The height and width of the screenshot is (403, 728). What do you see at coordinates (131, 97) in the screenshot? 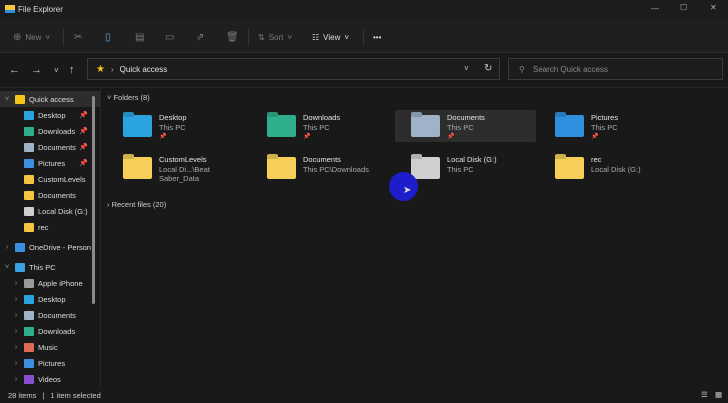
I see `folders-header-label: Folders (8)` at bounding box center [131, 97].